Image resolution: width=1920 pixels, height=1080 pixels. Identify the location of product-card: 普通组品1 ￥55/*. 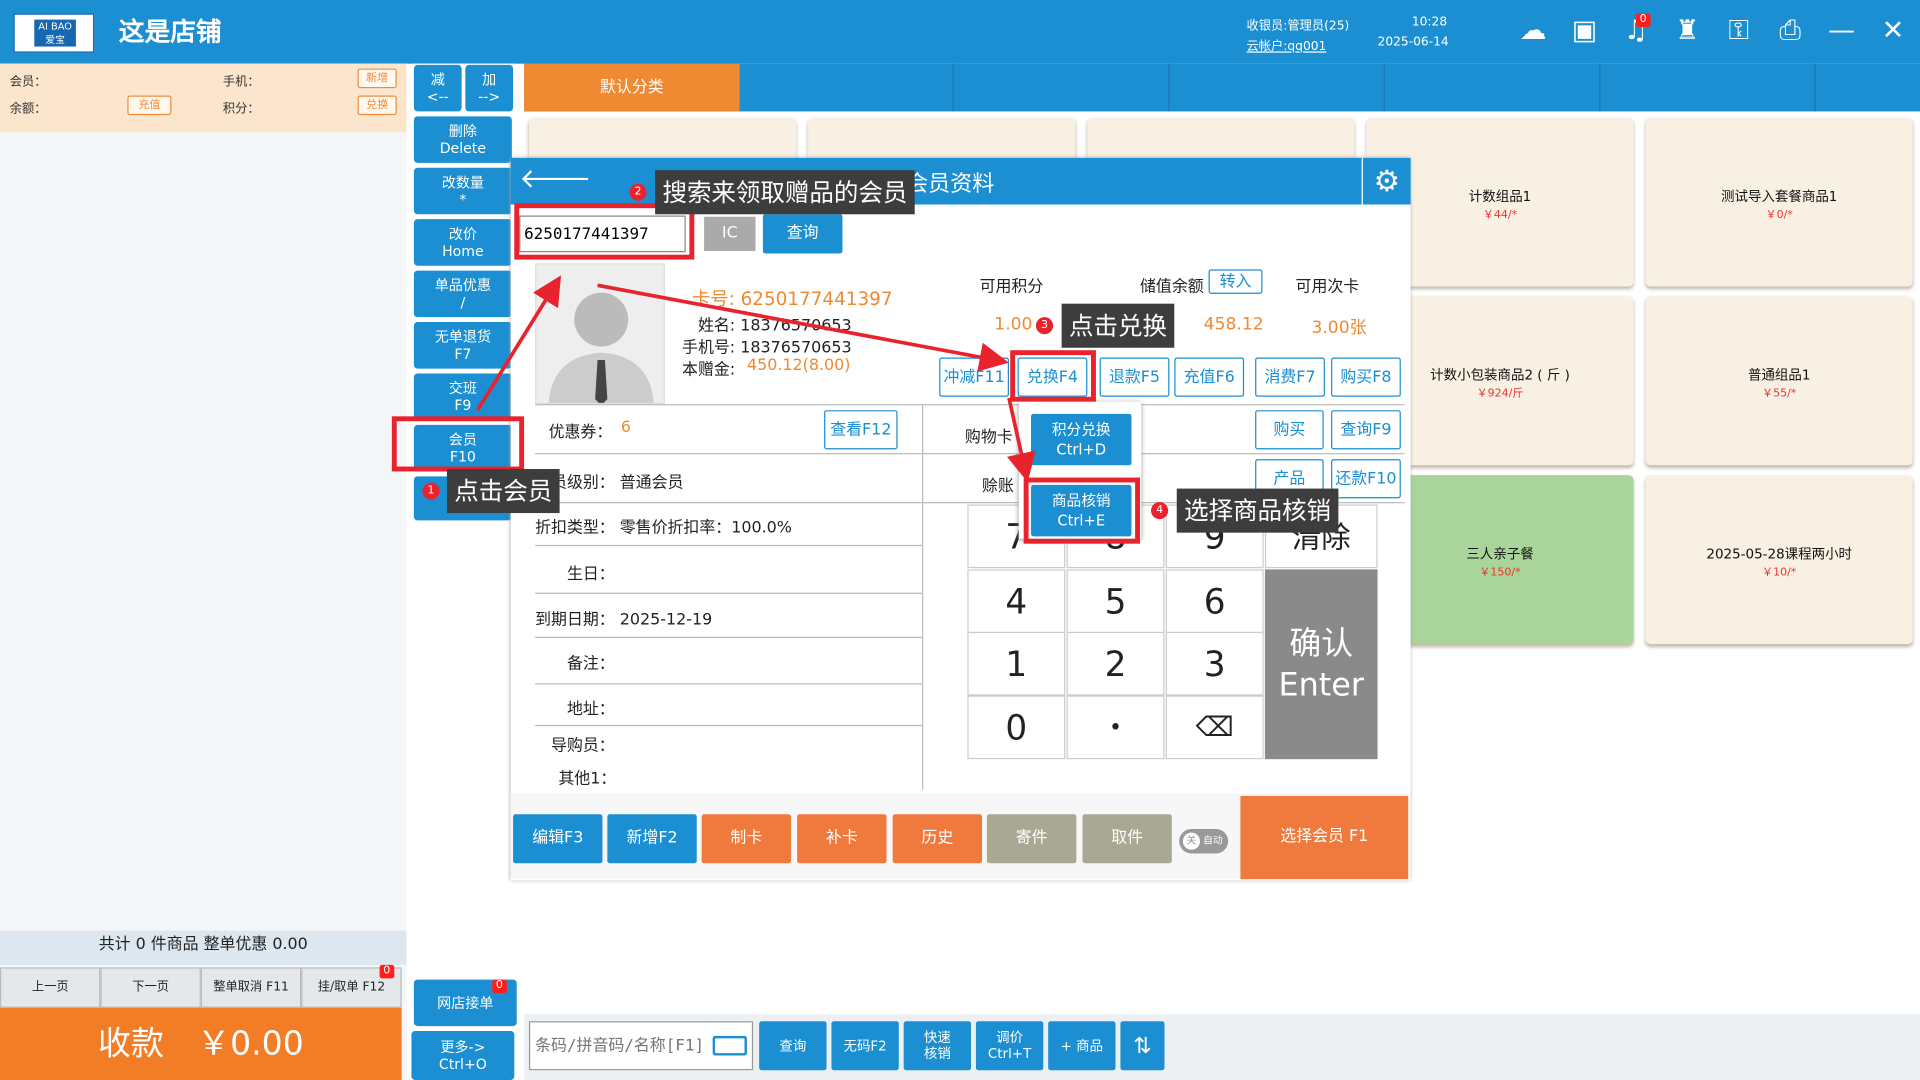
(1779, 381).